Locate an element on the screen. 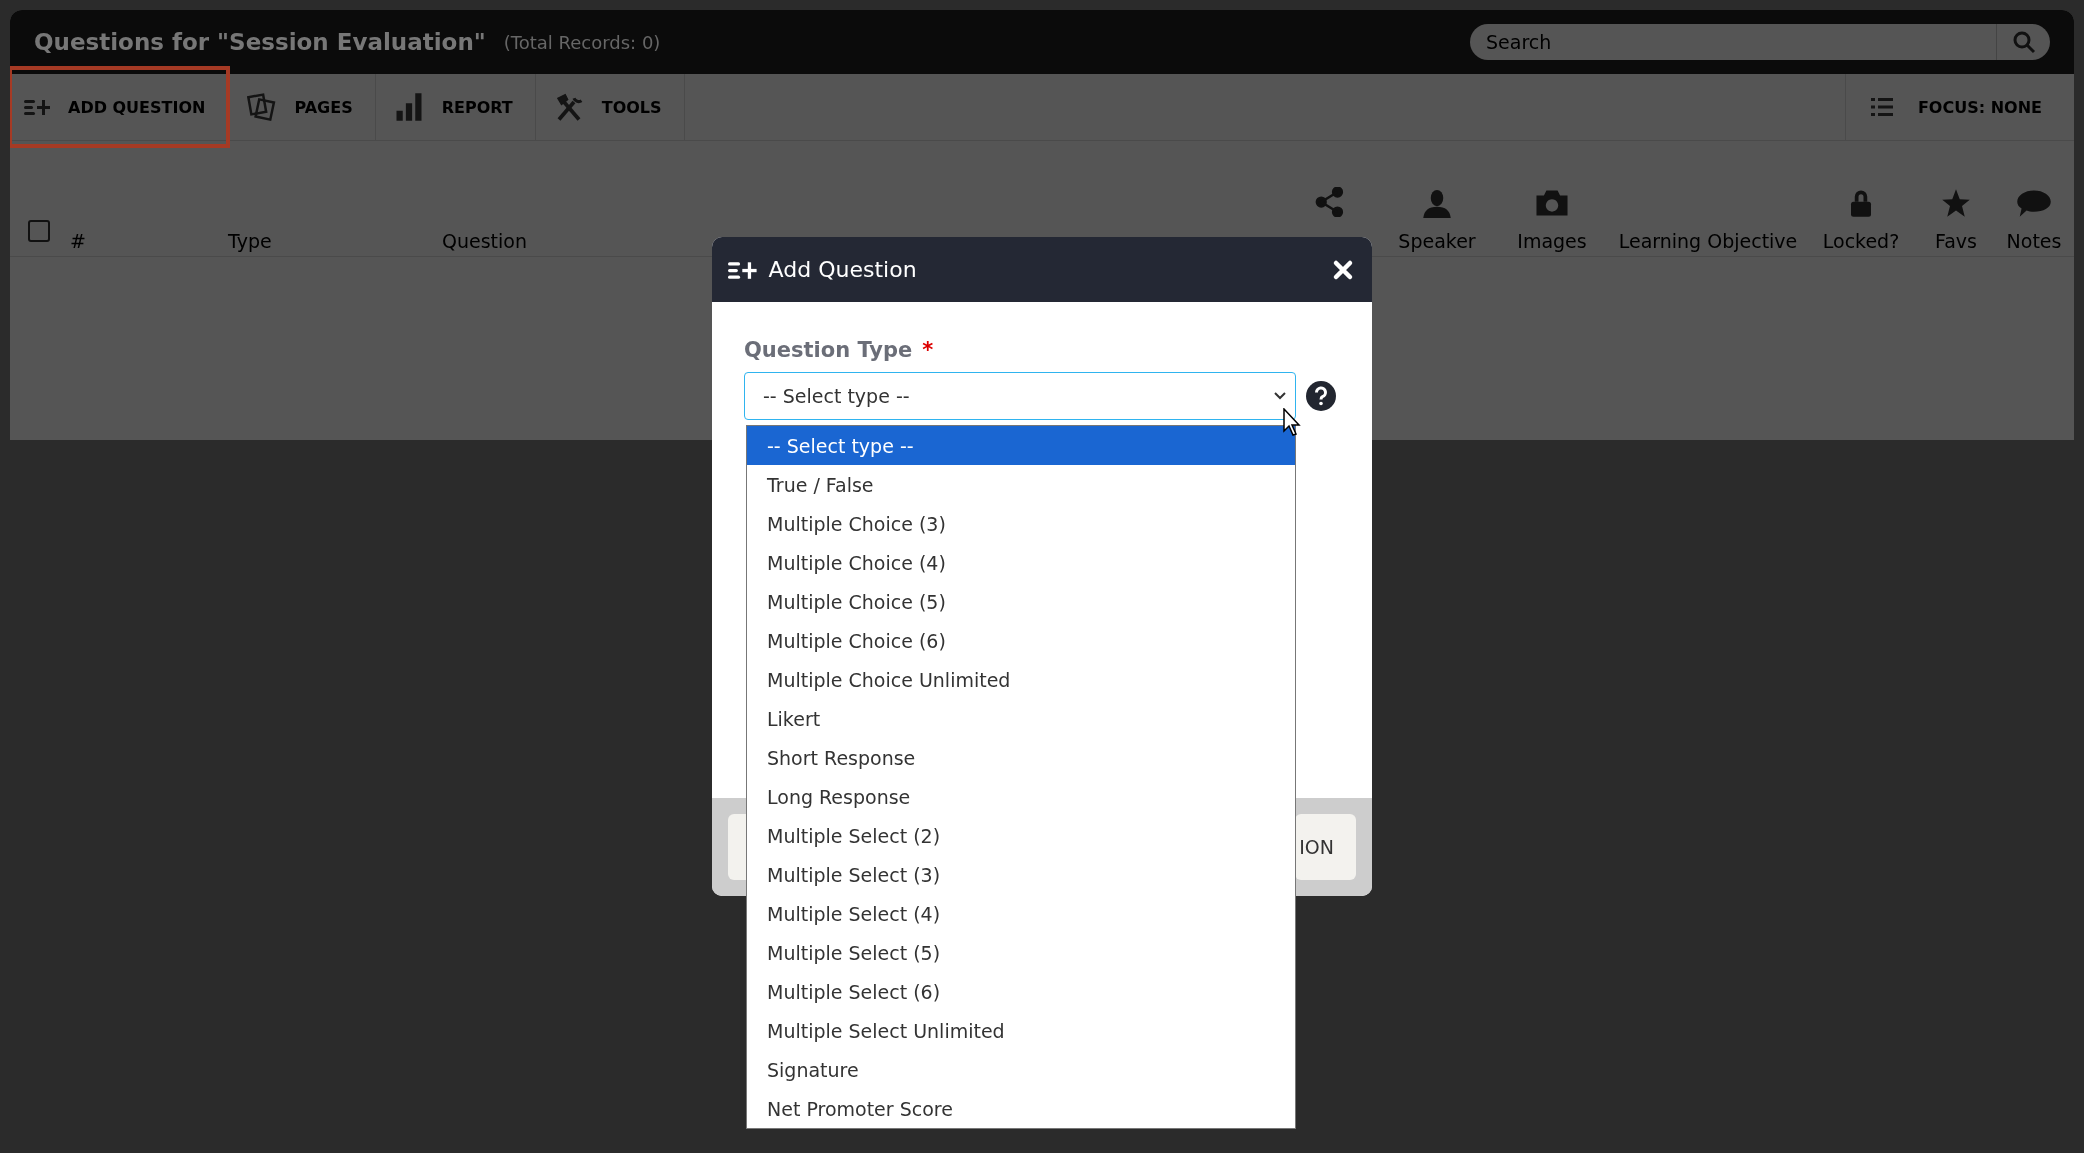 Image resolution: width=2084 pixels, height=1153 pixels. pages-icon is located at coordinates (261, 107).